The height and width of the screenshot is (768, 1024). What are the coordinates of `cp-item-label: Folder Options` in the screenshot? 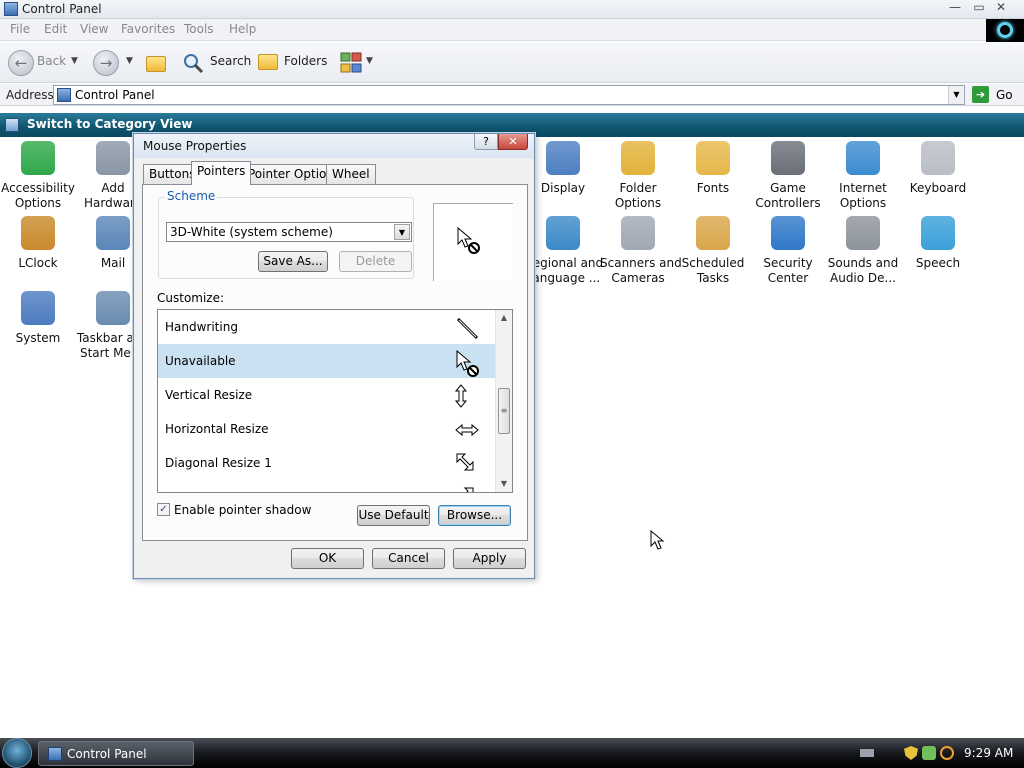 It's located at (638, 195).